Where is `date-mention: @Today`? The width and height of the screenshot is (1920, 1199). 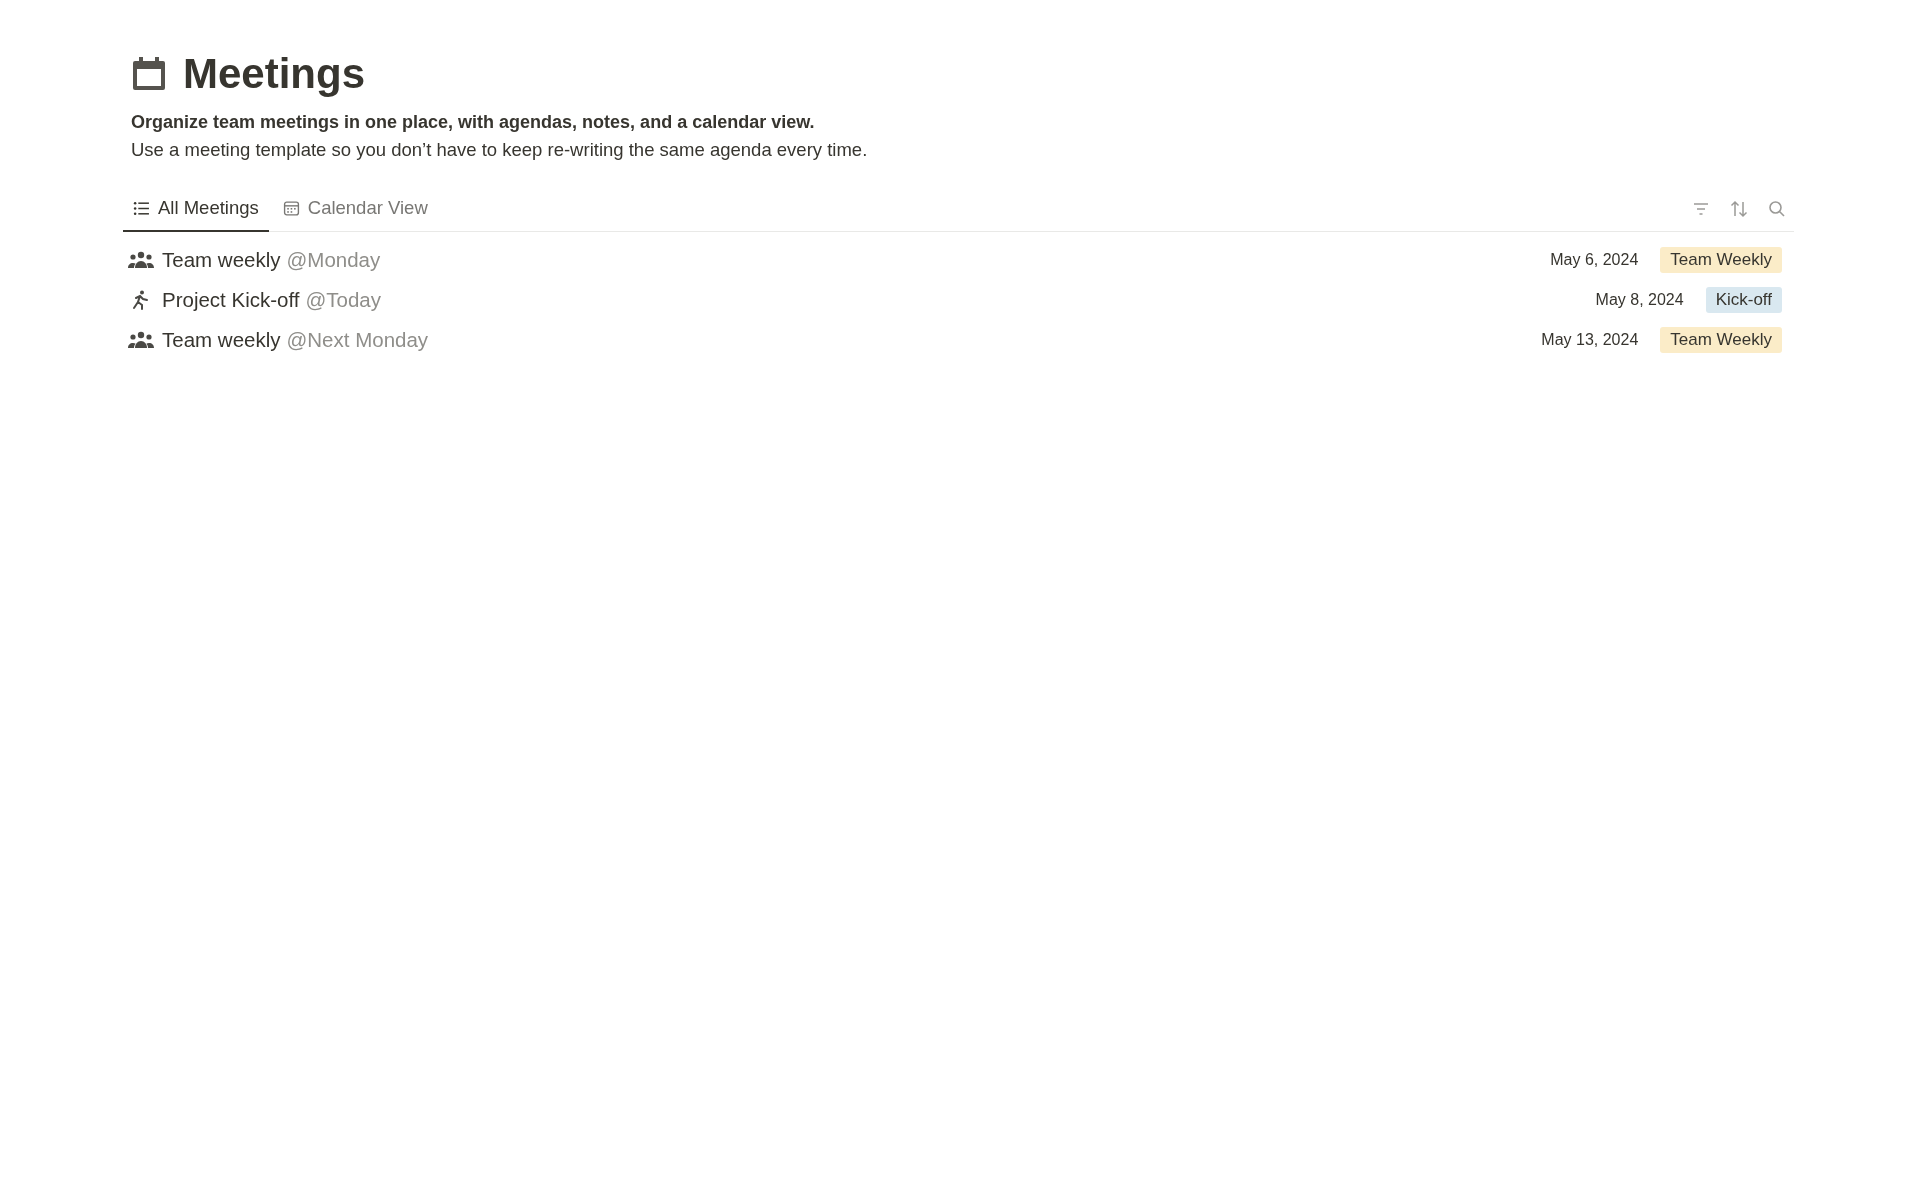 date-mention: @Today is located at coordinates (343, 300).